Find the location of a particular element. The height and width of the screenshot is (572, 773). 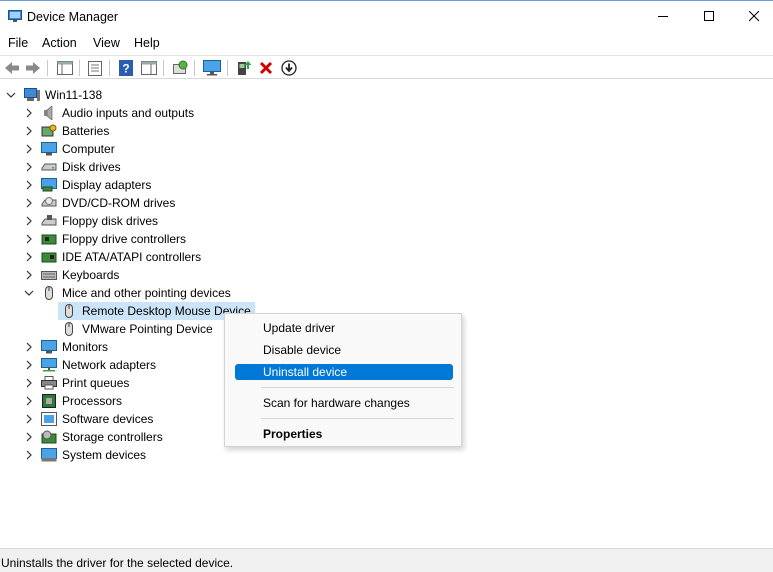

tree-category-software-devices: Software devices is located at coordinates (97, 419).